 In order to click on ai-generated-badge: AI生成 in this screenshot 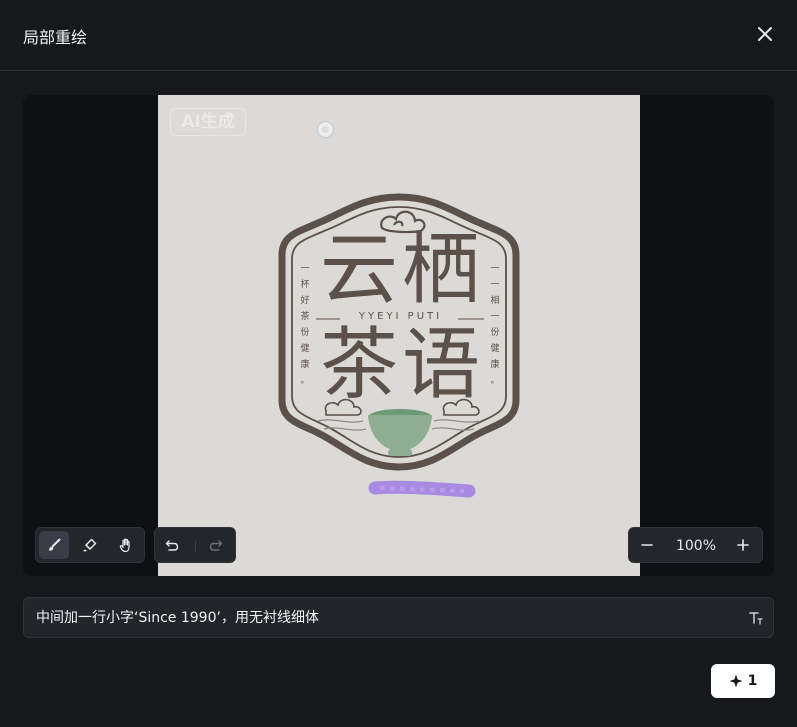, I will do `click(208, 122)`.